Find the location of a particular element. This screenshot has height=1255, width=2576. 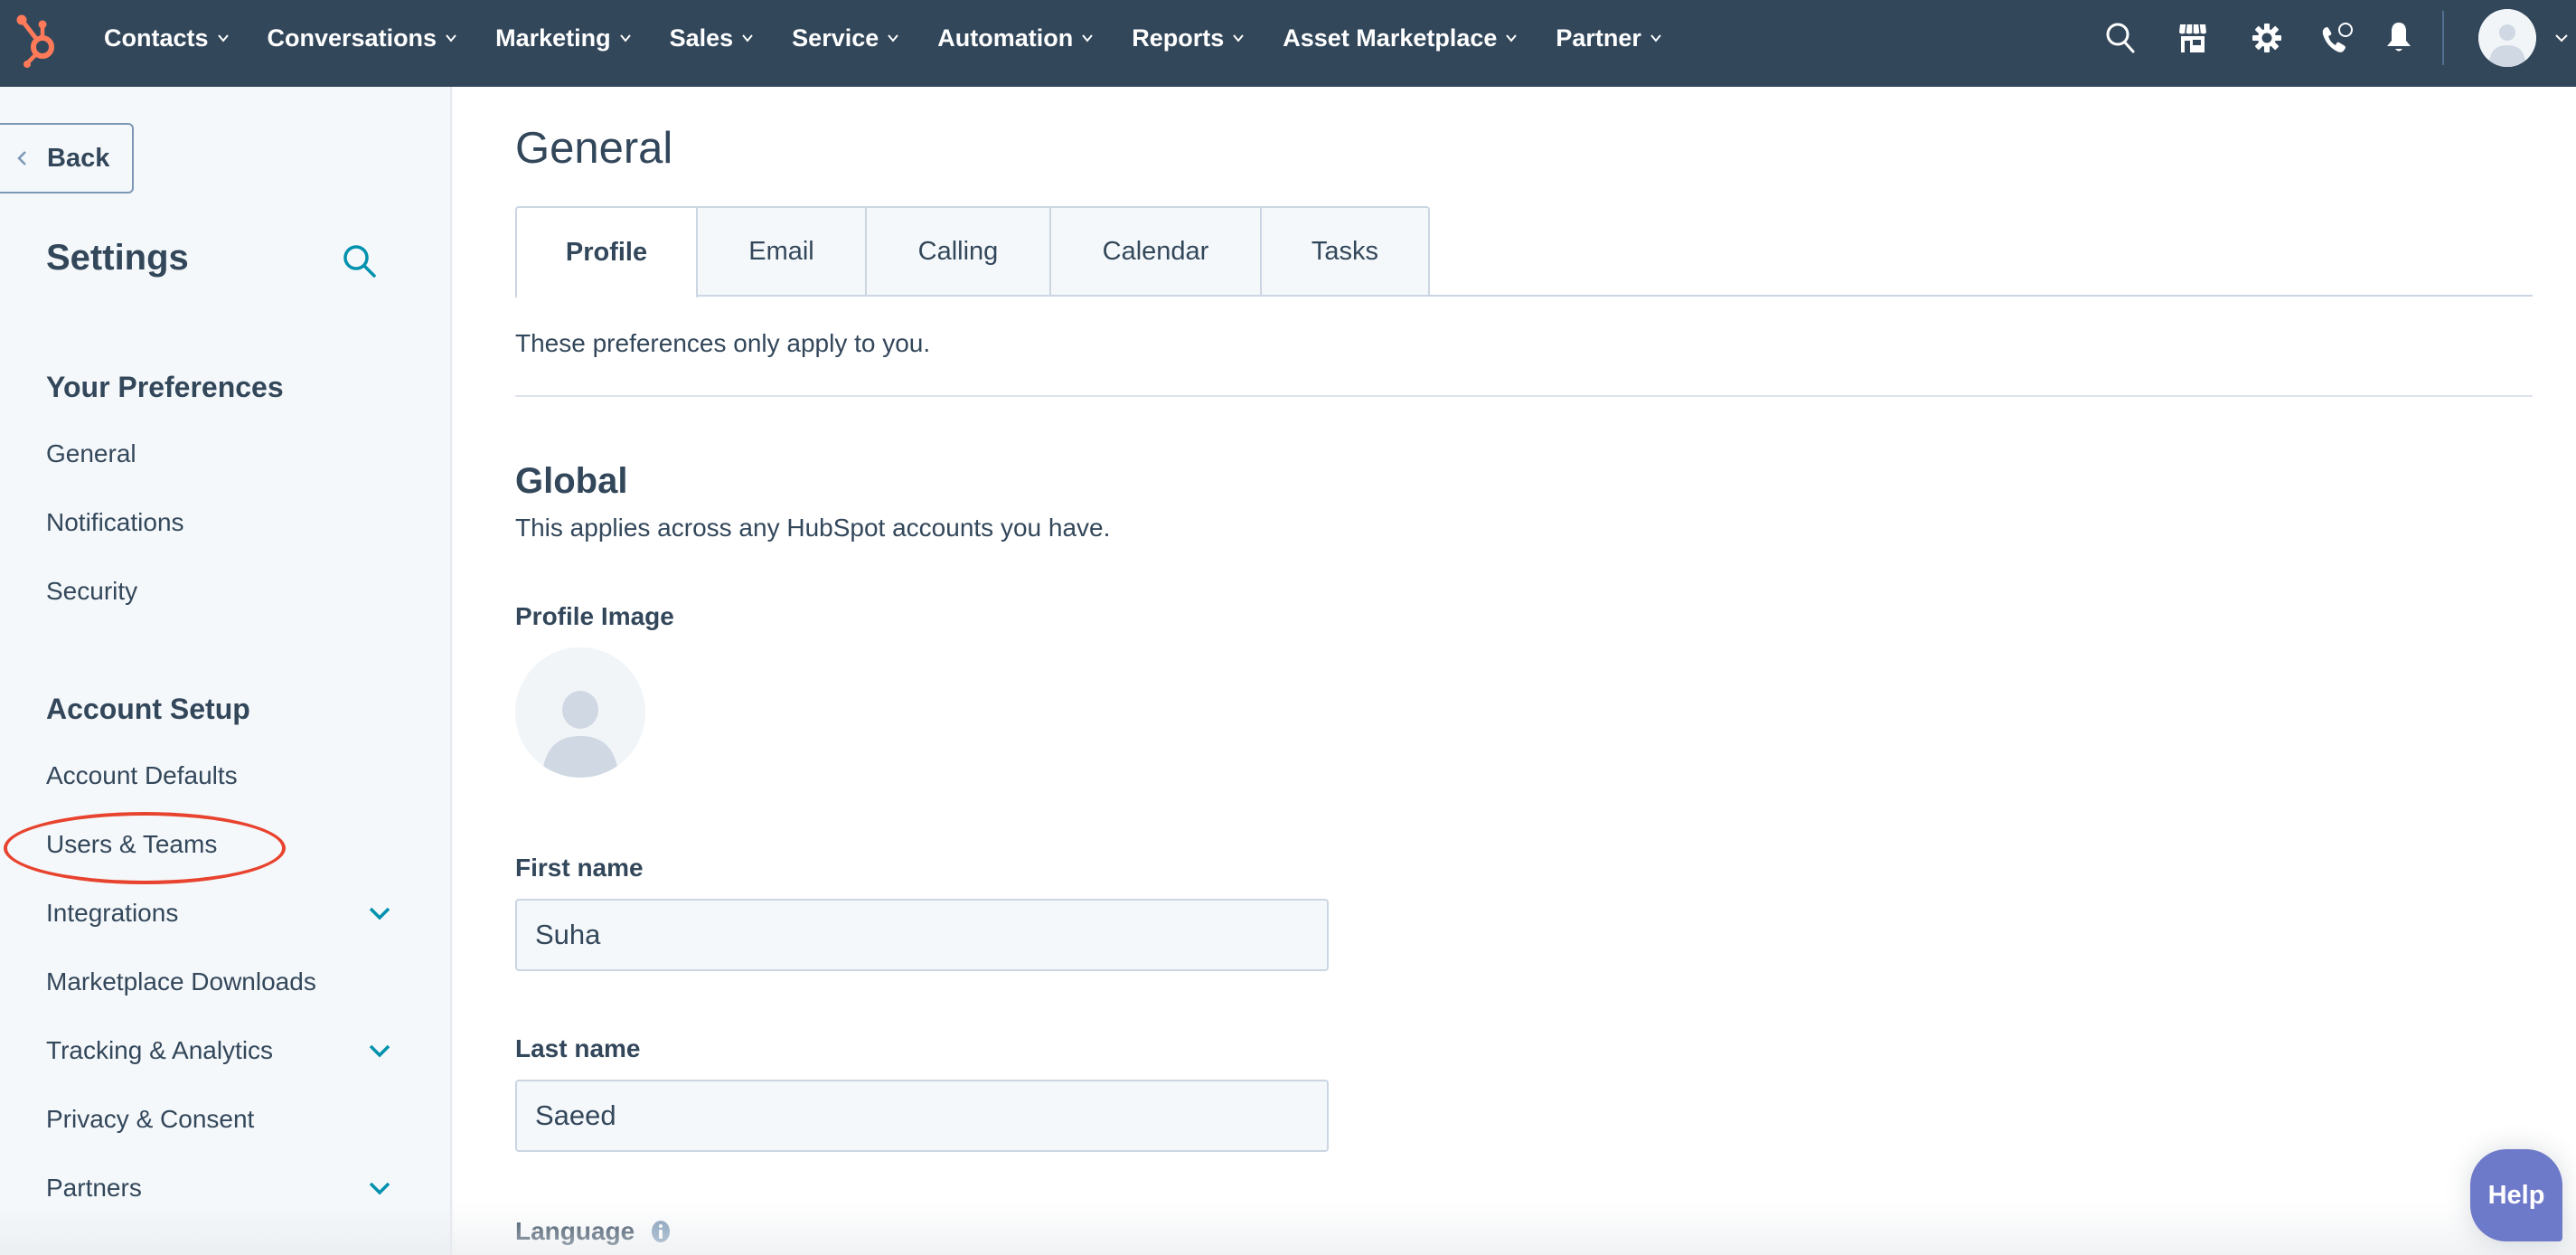

nav-marketing: Marketing is located at coordinates (563, 38).